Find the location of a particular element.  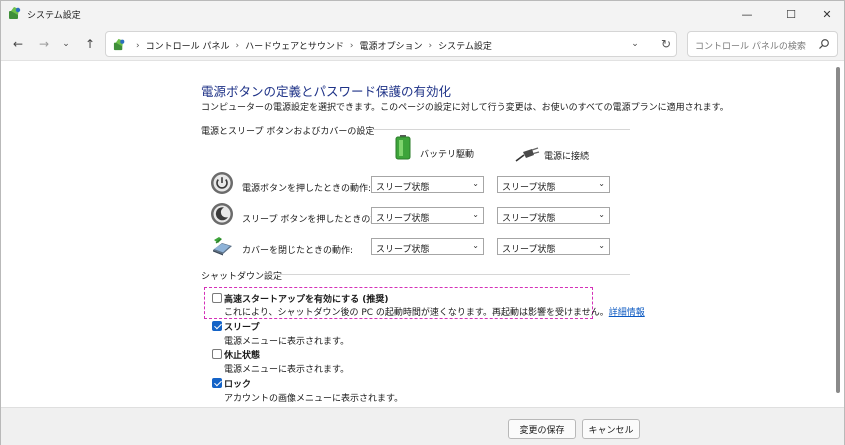

plugged-in-column-label: 電源に接続 is located at coordinates (567, 156).